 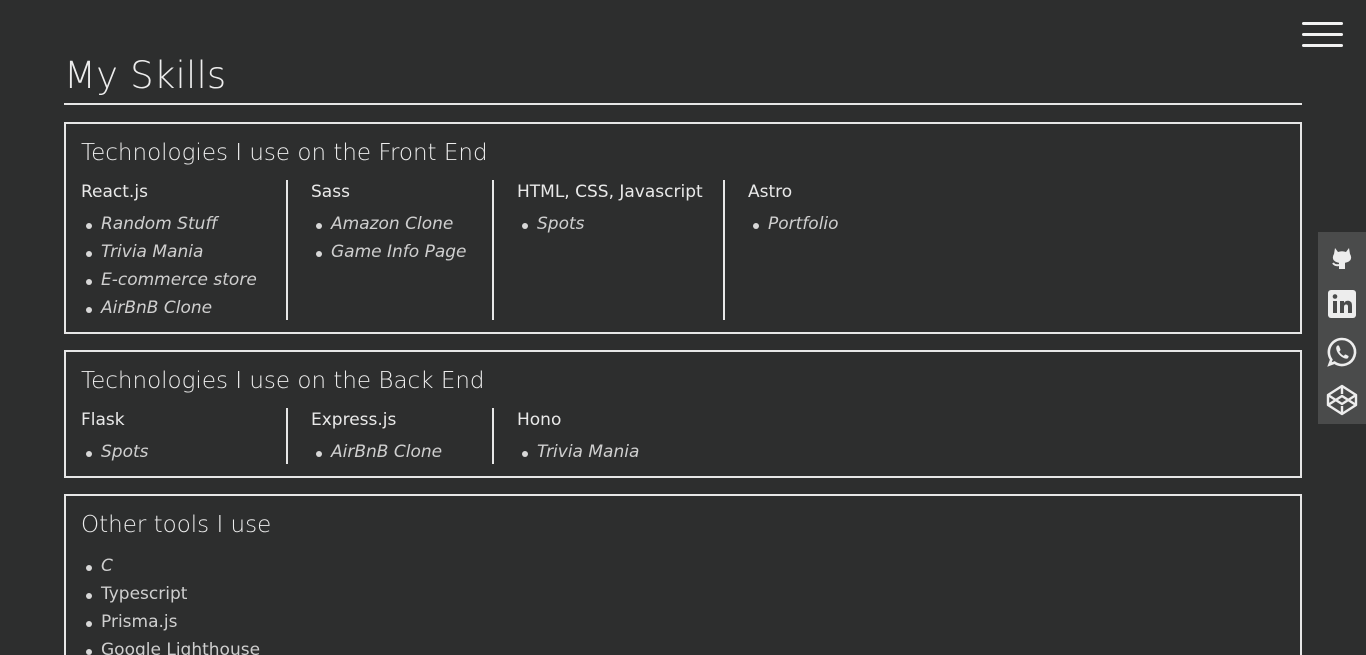 What do you see at coordinates (1342, 304) in the screenshot?
I see `linkedin-icon` at bounding box center [1342, 304].